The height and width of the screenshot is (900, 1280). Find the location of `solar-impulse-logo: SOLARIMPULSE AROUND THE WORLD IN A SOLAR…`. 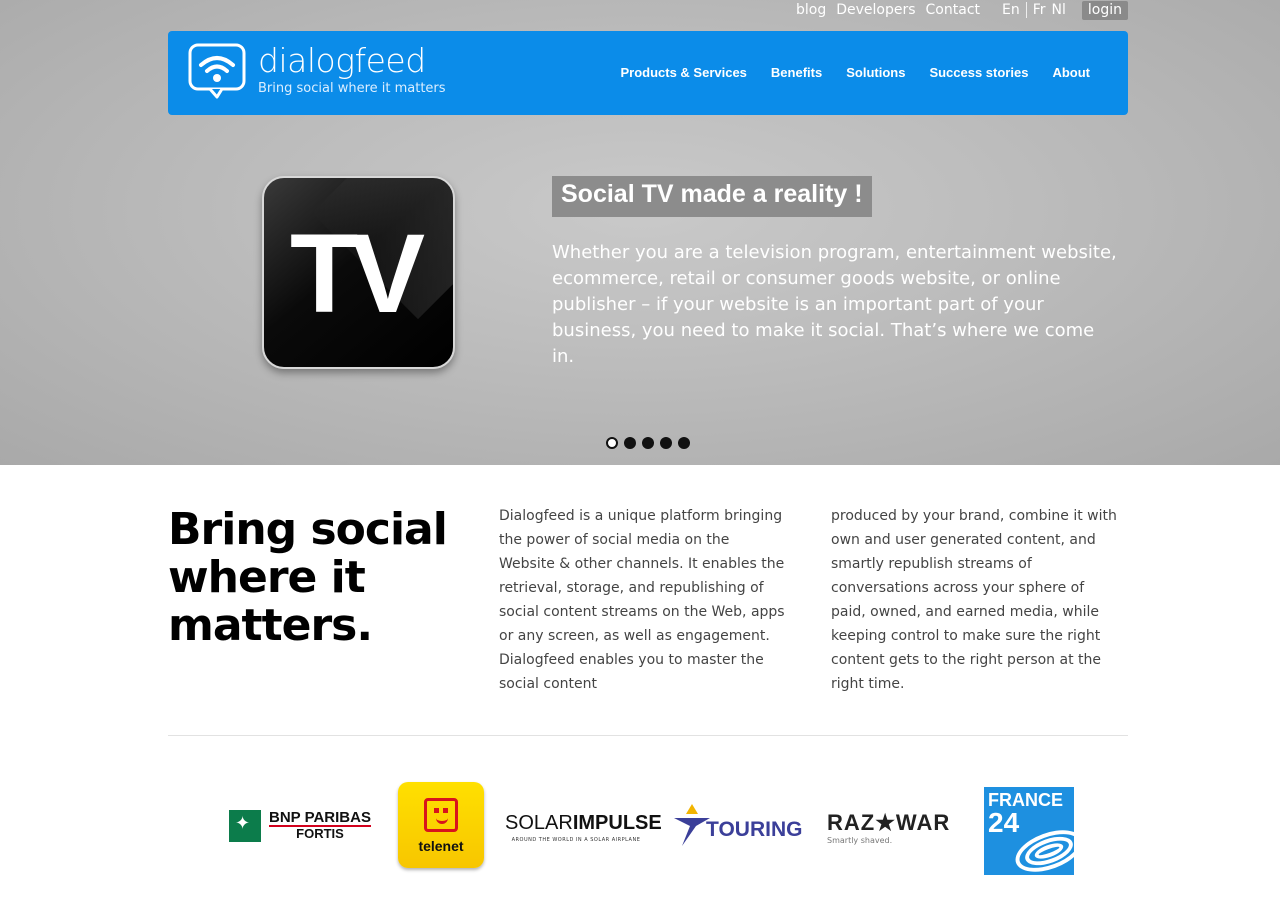

solar-impulse-logo: SOLARIMPULSE AROUND THE WORLD IN A SOLAR… is located at coordinates (583, 827).